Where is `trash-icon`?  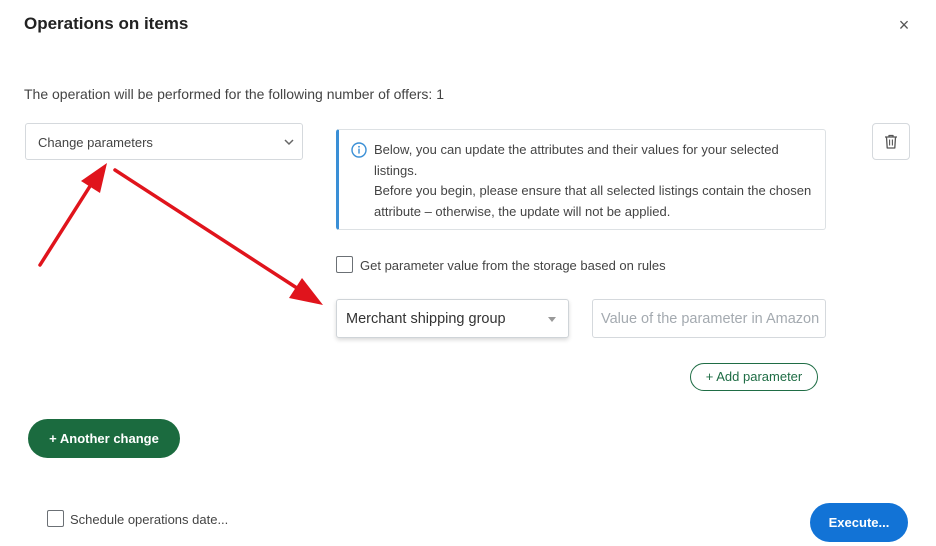
trash-icon is located at coordinates (891, 141).